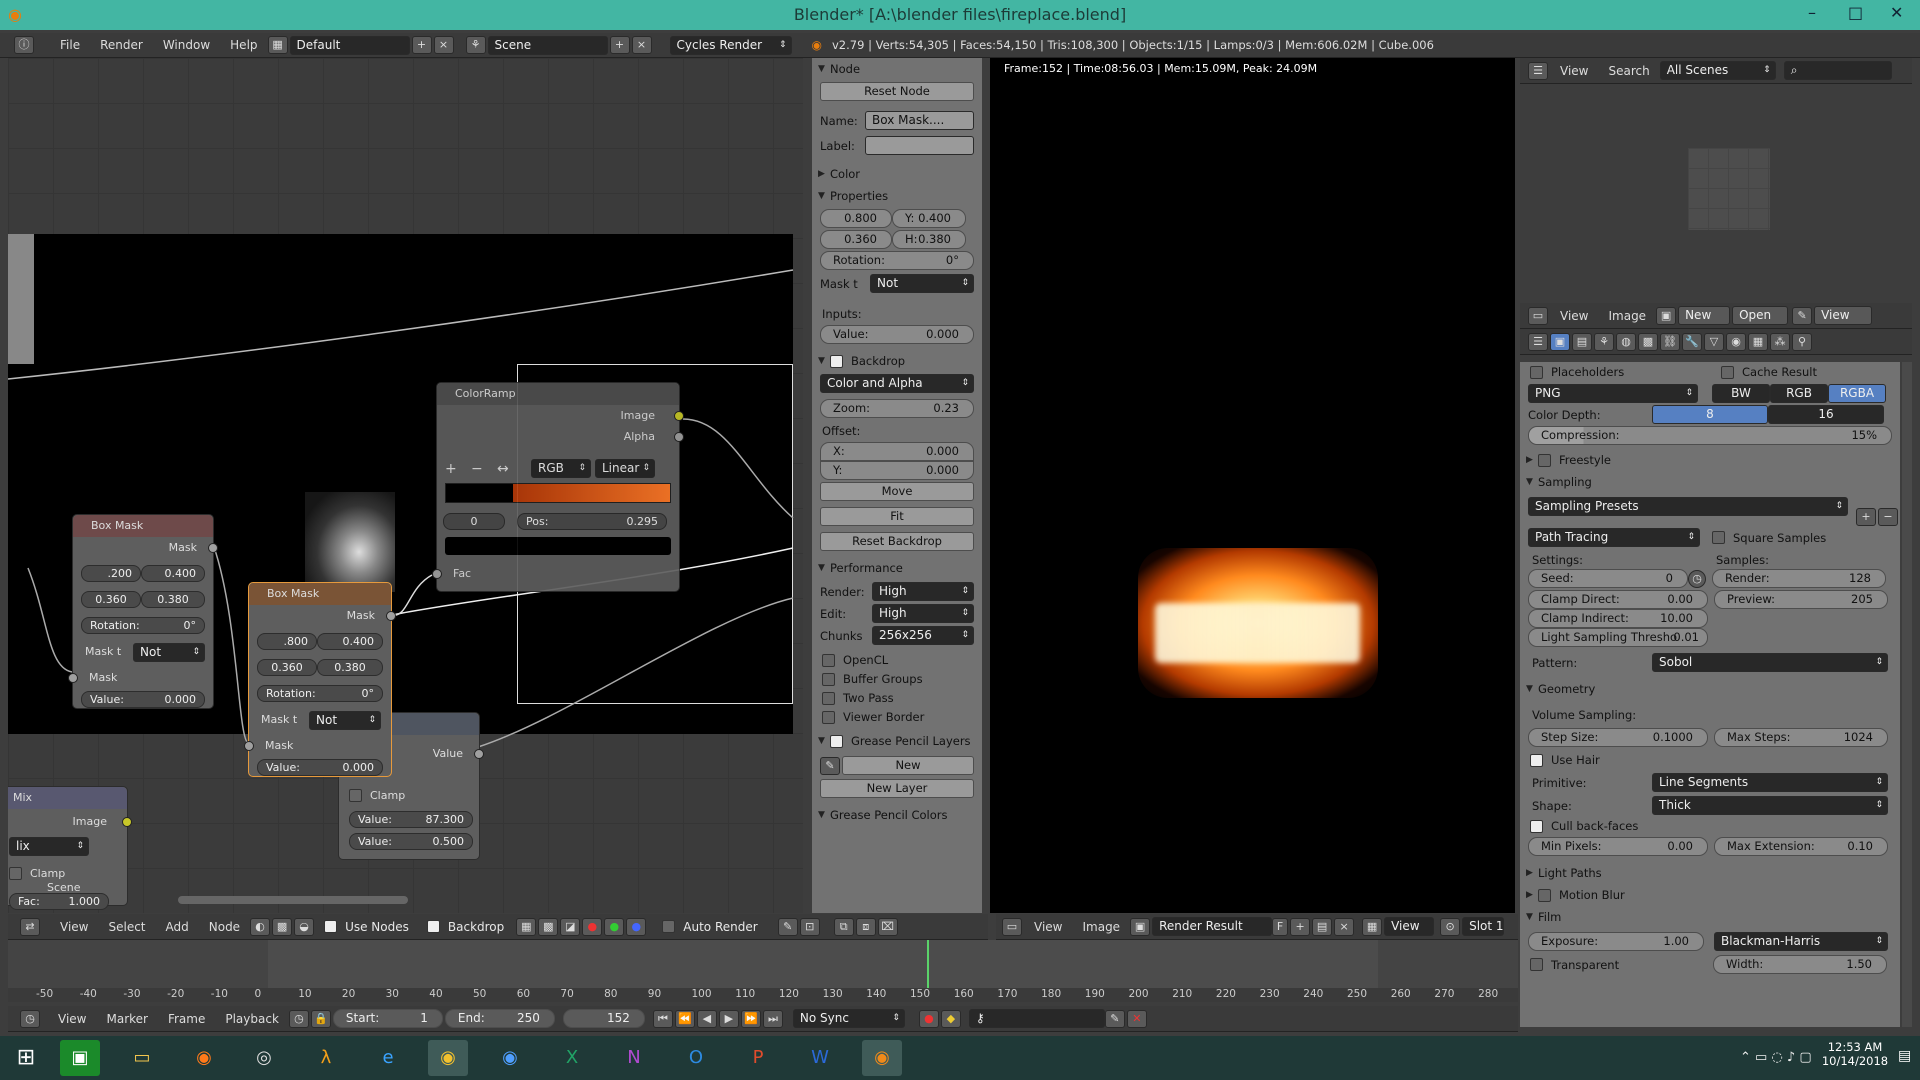 This screenshot has height=1080, width=1920. What do you see at coordinates (1648, 341) in the screenshot?
I see `object-tab-icon: ▩` at bounding box center [1648, 341].